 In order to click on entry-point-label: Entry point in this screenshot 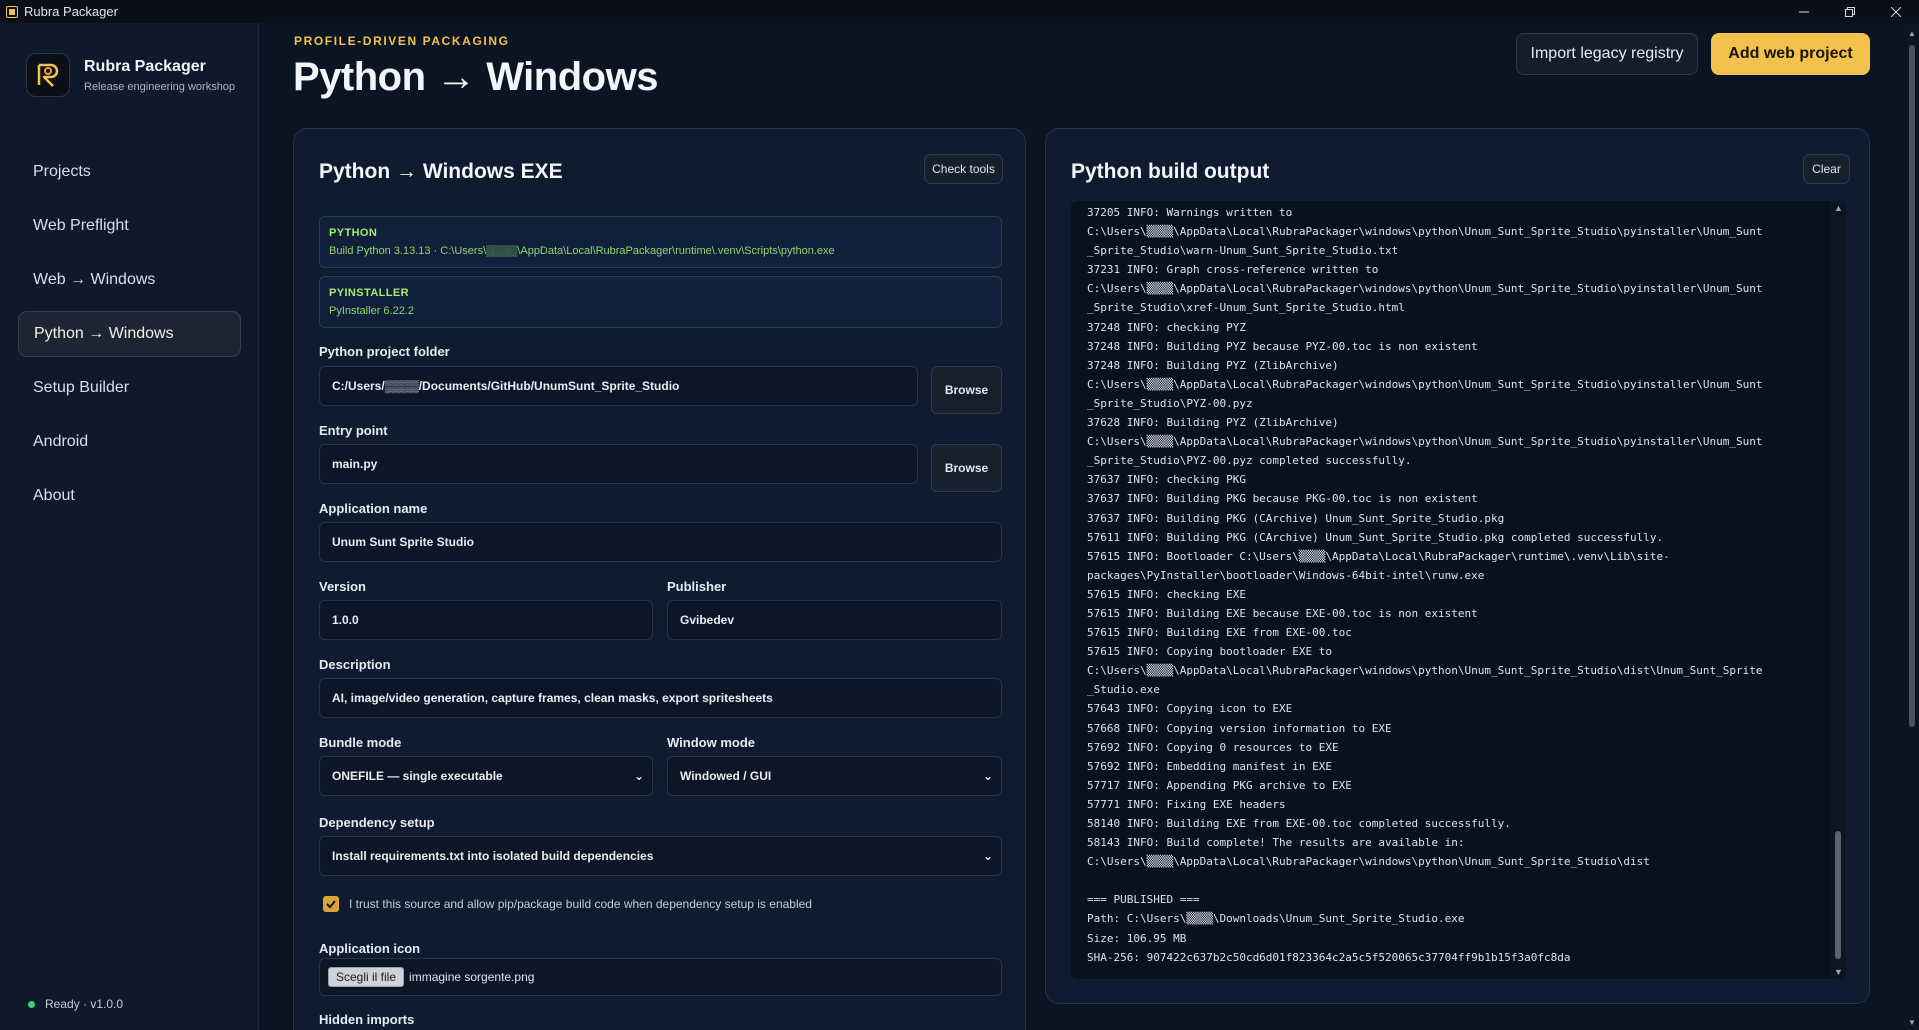, I will do `click(353, 430)`.